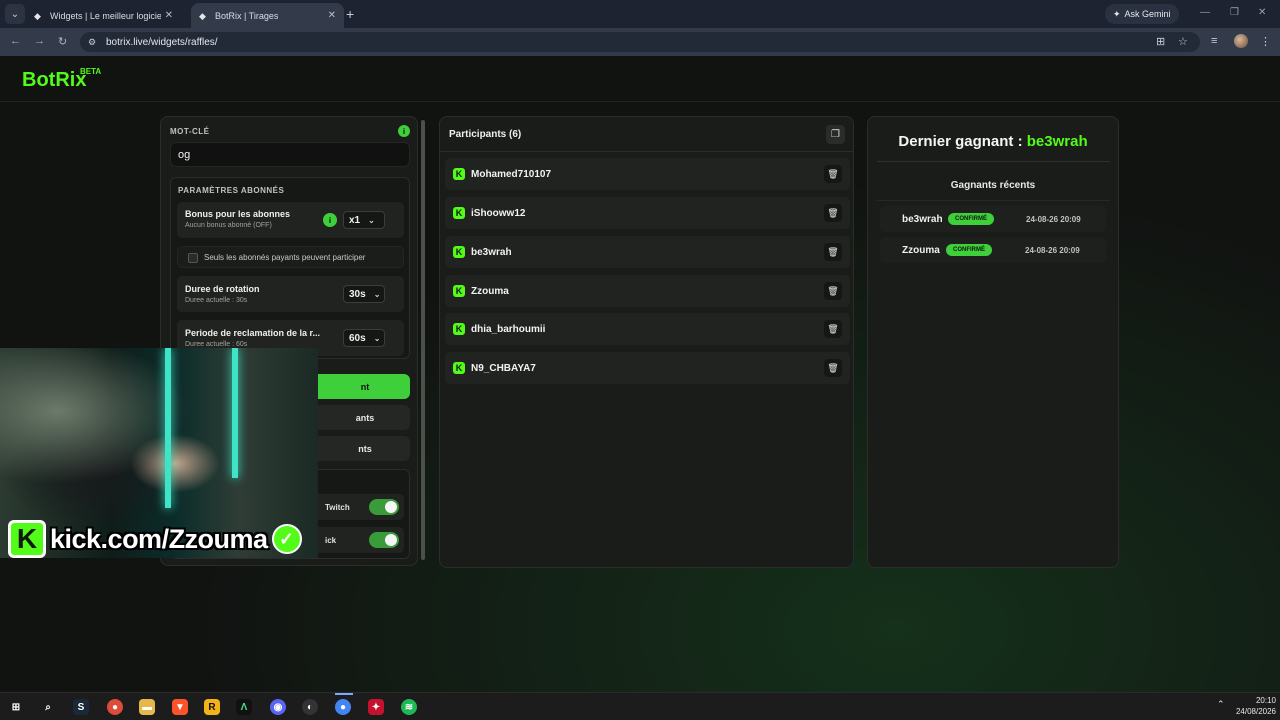  Describe the element at coordinates (1234, 12) in the screenshot. I see `restore-icon: ❐` at that location.